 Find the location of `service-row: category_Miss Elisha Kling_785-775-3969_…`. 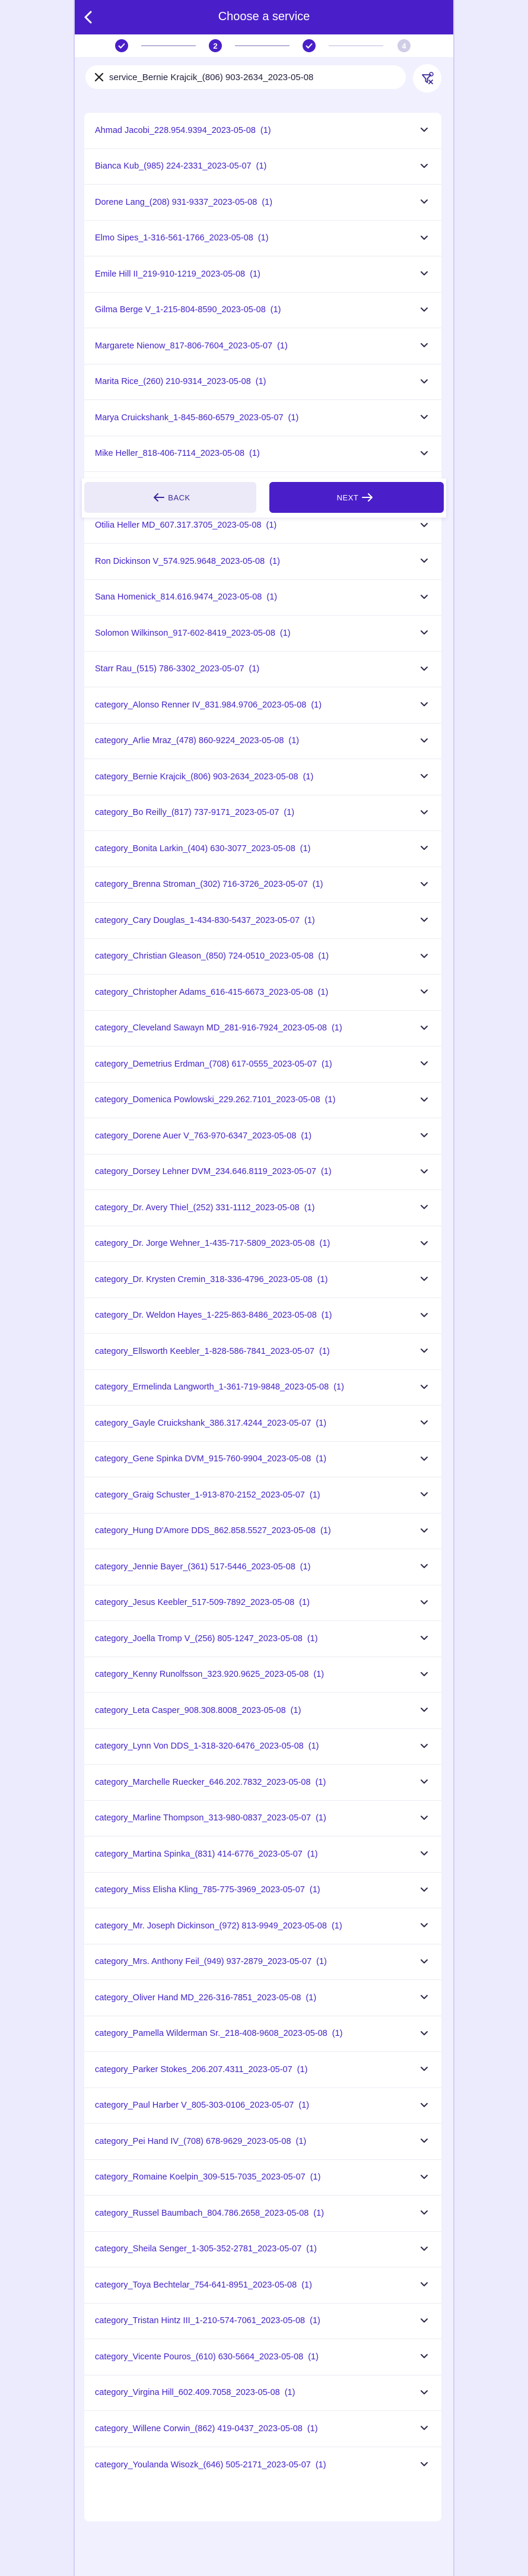

service-row: category_Miss Elisha Kling_785-775-3969_… is located at coordinates (262, 1890).